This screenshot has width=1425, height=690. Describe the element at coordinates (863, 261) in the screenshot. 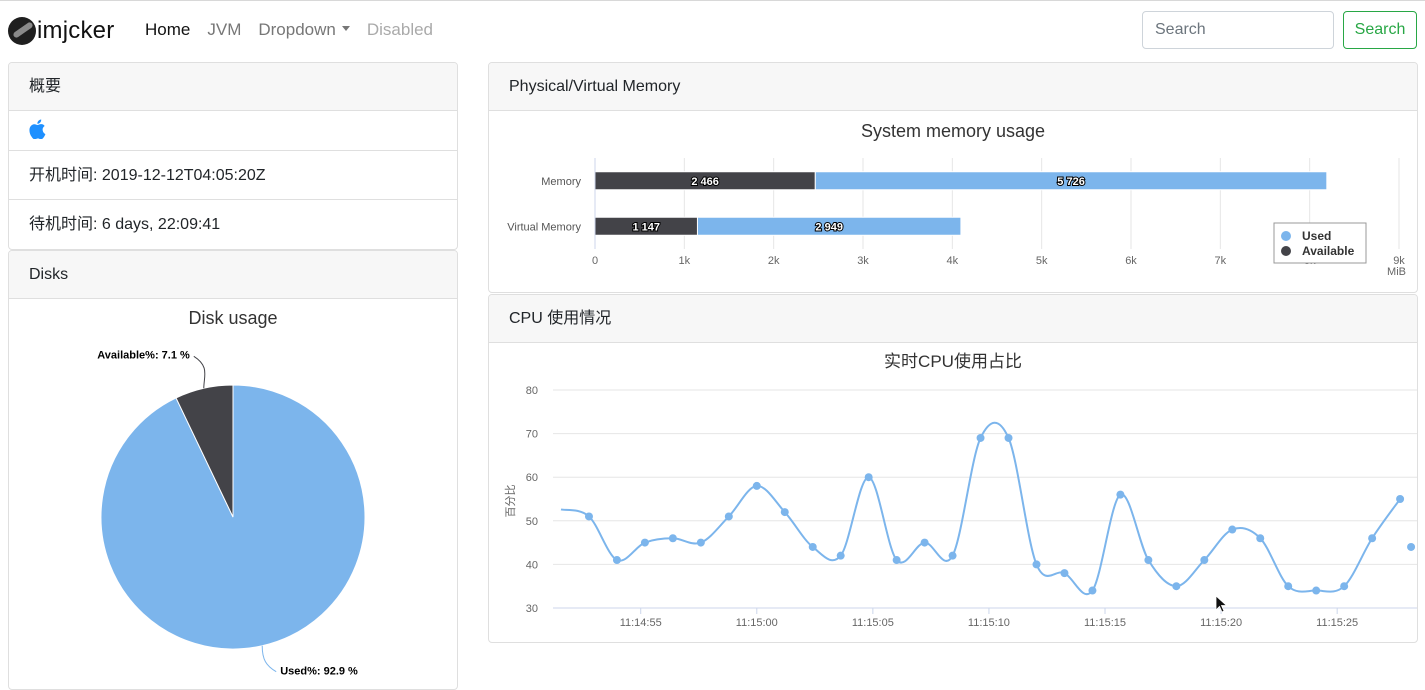

I see `memory-x-tick: 3k` at that location.